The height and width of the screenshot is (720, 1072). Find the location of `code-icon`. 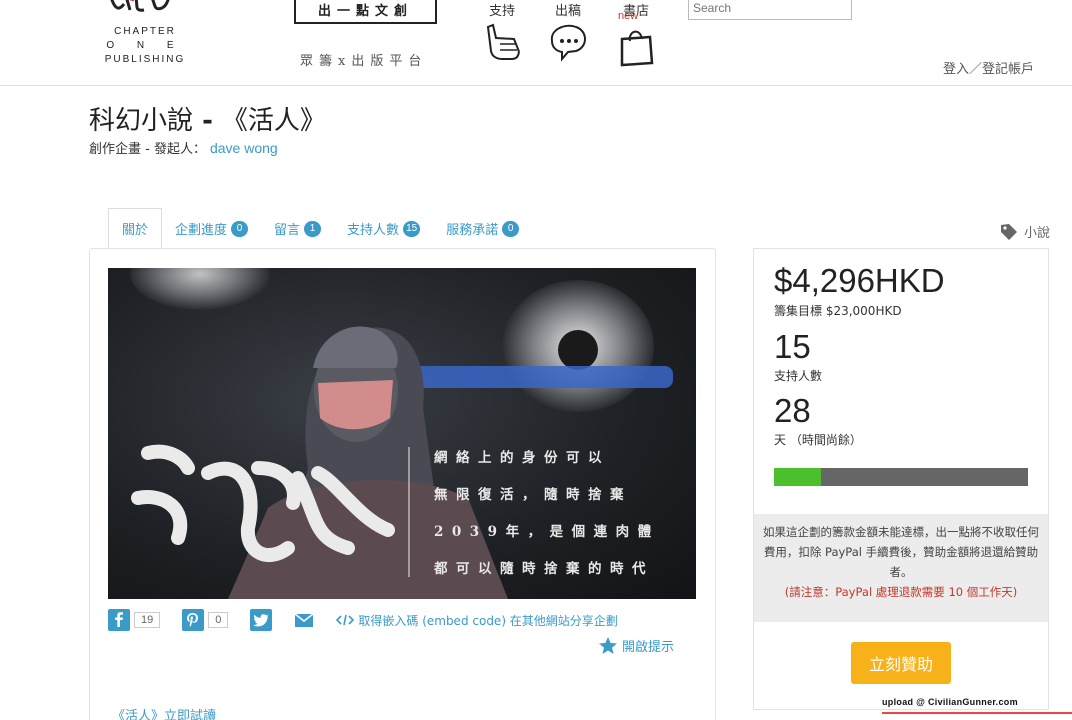

code-icon is located at coordinates (345, 620).